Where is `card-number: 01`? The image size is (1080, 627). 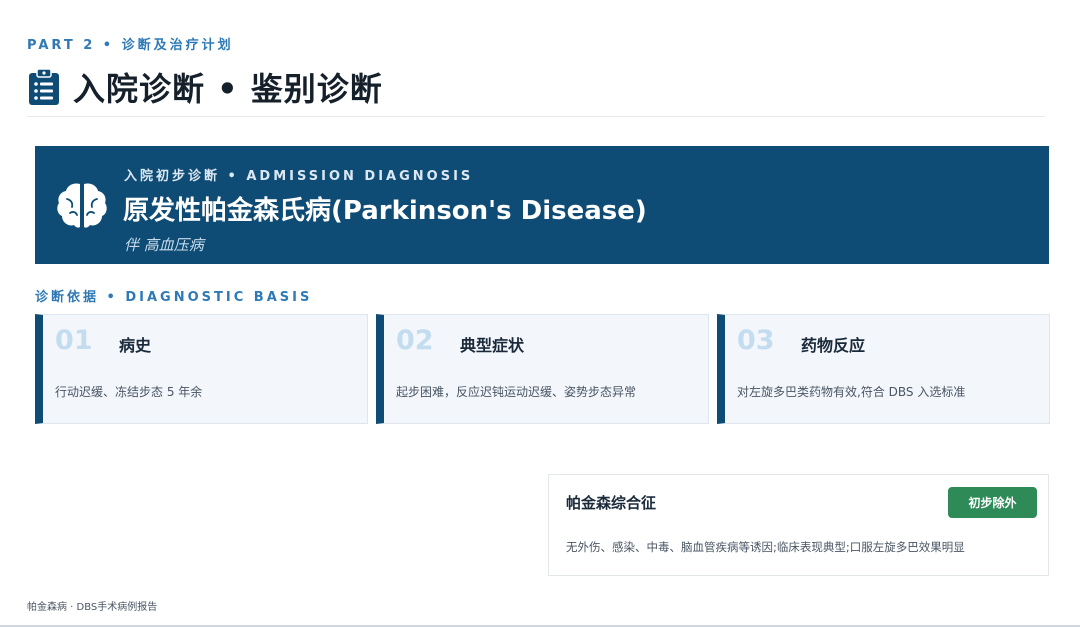 card-number: 01 is located at coordinates (74, 340).